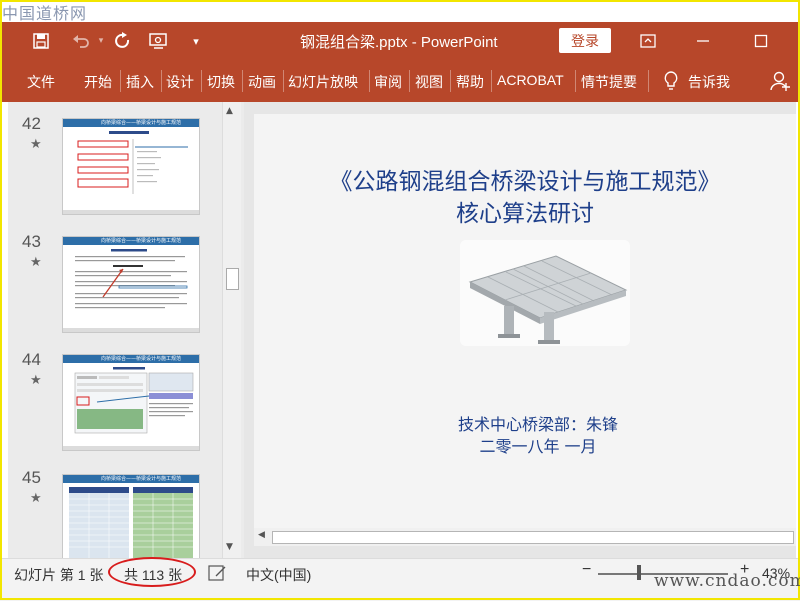 The width and height of the screenshot is (800, 601). What do you see at coordinates (525, 182) in the screenshot?
I see `slide-title-line1: 《公路钢混组合桥梁设计与施工规范》` at bounding box center [525, 182].